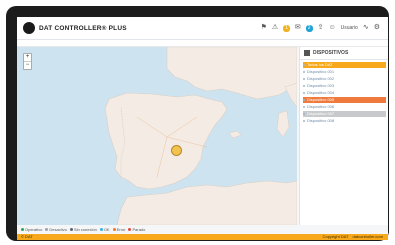 The width and height of the screenshot is (395, 245). Describe the element at coordinates (283, 124) in the screenshot. I see `land-sardinia` at that location.